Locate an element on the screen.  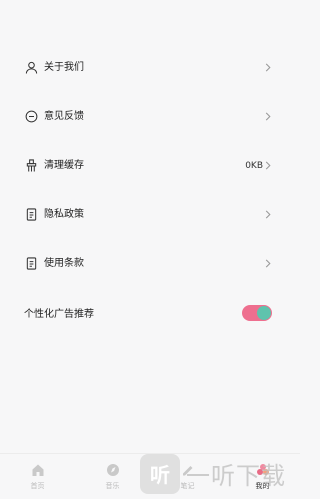
bottom-tab-bar: 首页 音乐 笔记 我的 is located at coordinates (150, 476).